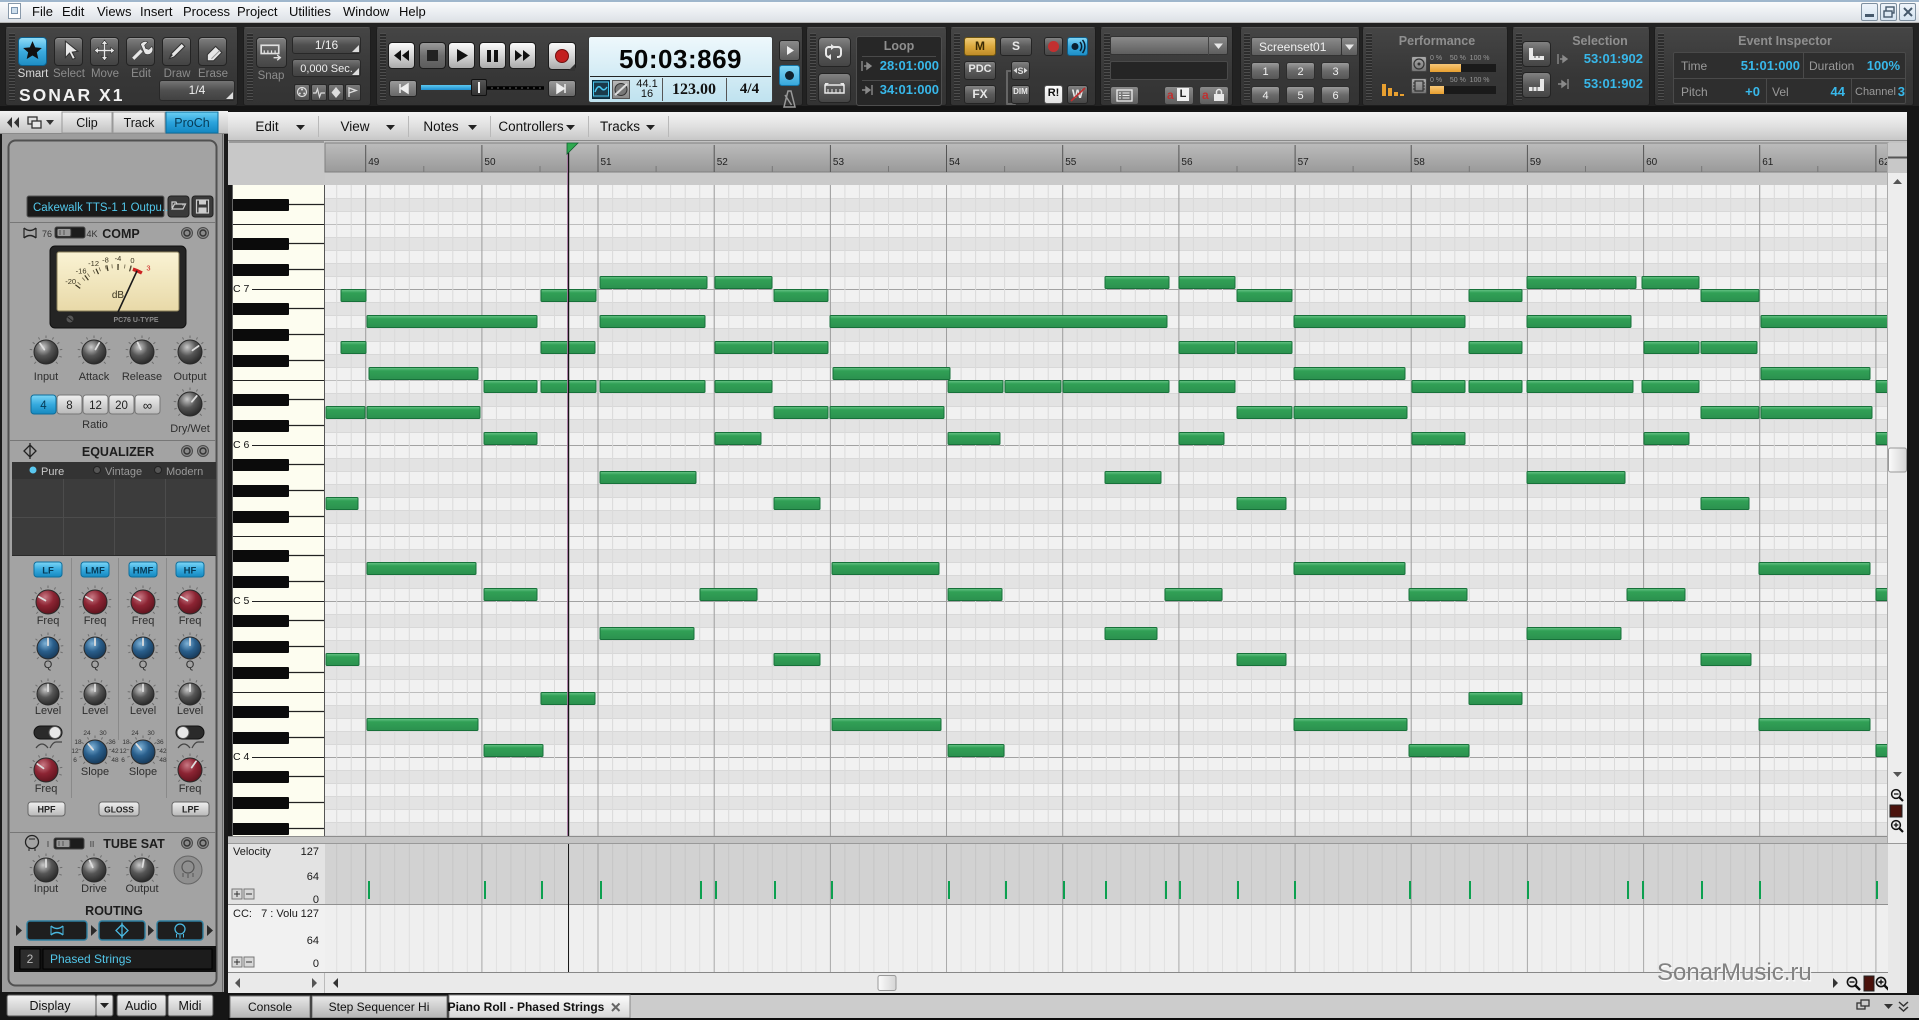 Image resolution: width=1919 pixels, height=1020 pixels. What do you see at coordinates (140, 123) in the screenshot?
I see `svg-text: Track` at bounding box center [140, 123].